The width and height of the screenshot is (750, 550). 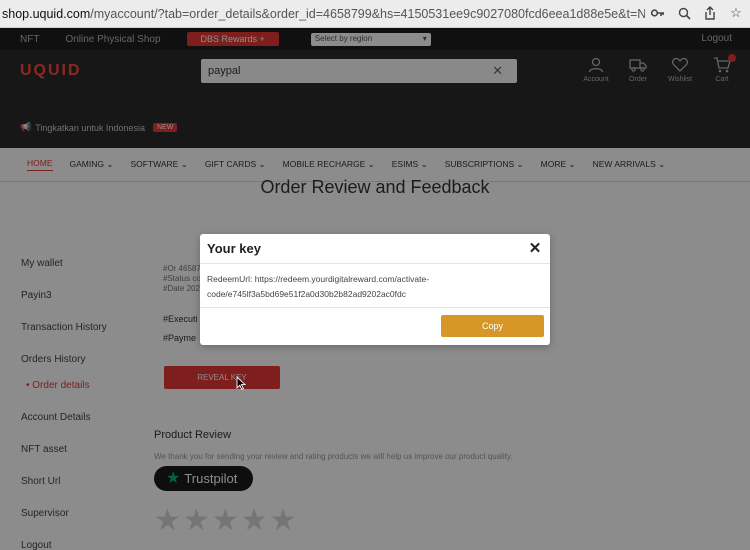 What do you see at coordinates (684, 13) in the screenshot?
I see `zoom-icon` at bounding box center [684, 13].